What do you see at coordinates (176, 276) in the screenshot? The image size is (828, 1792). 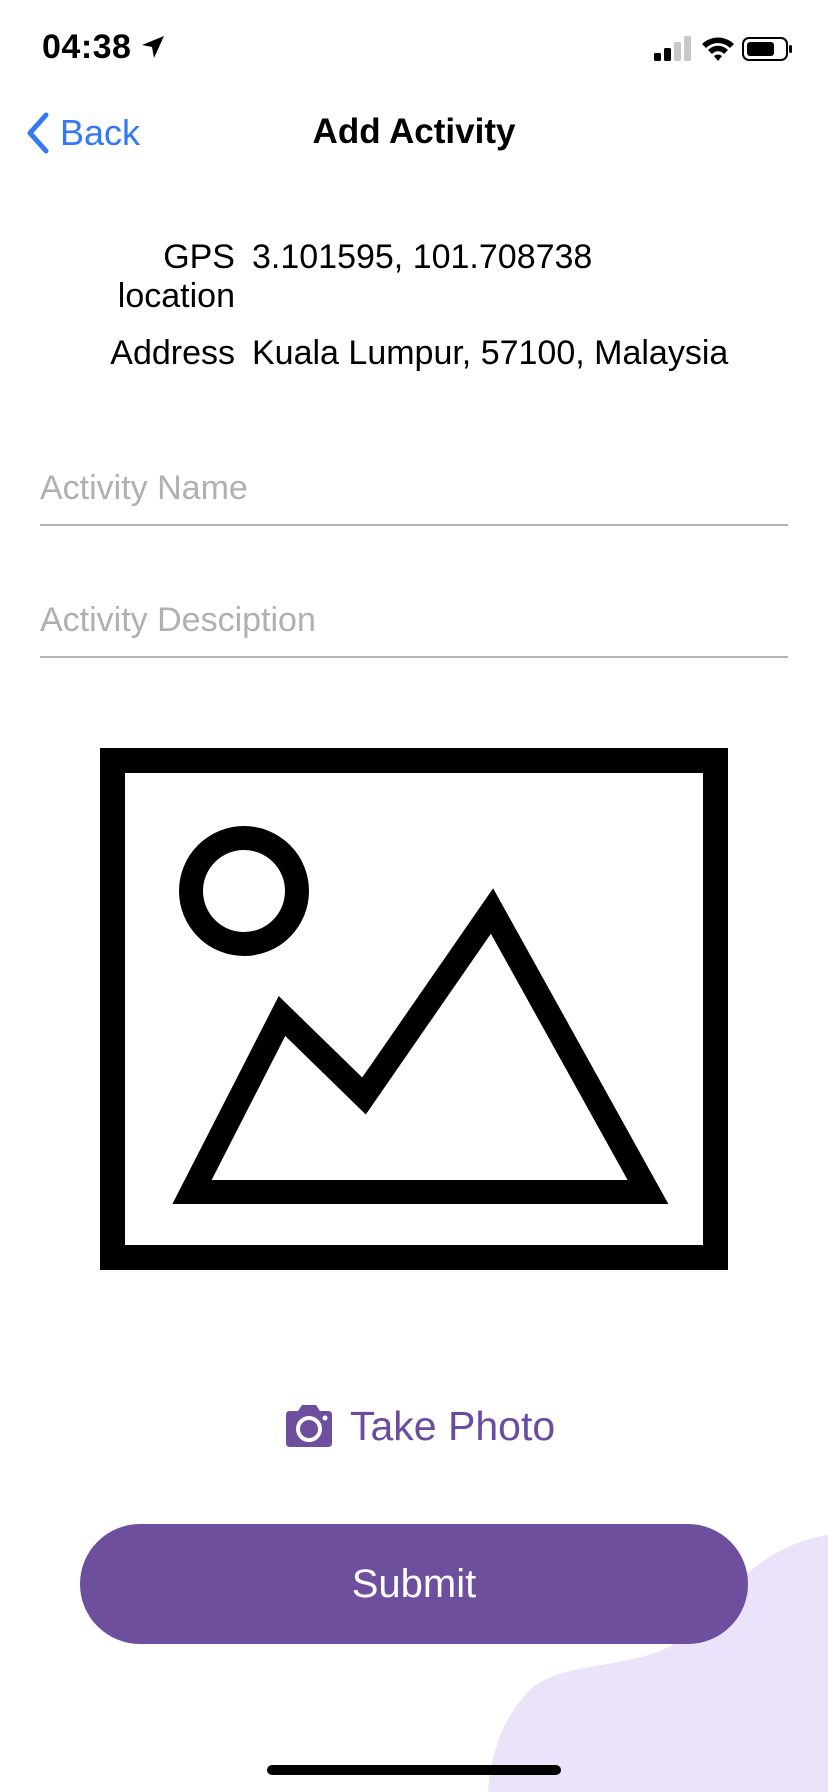 I see `gps-location-label: GPS location` at bounding box center [176, 276].